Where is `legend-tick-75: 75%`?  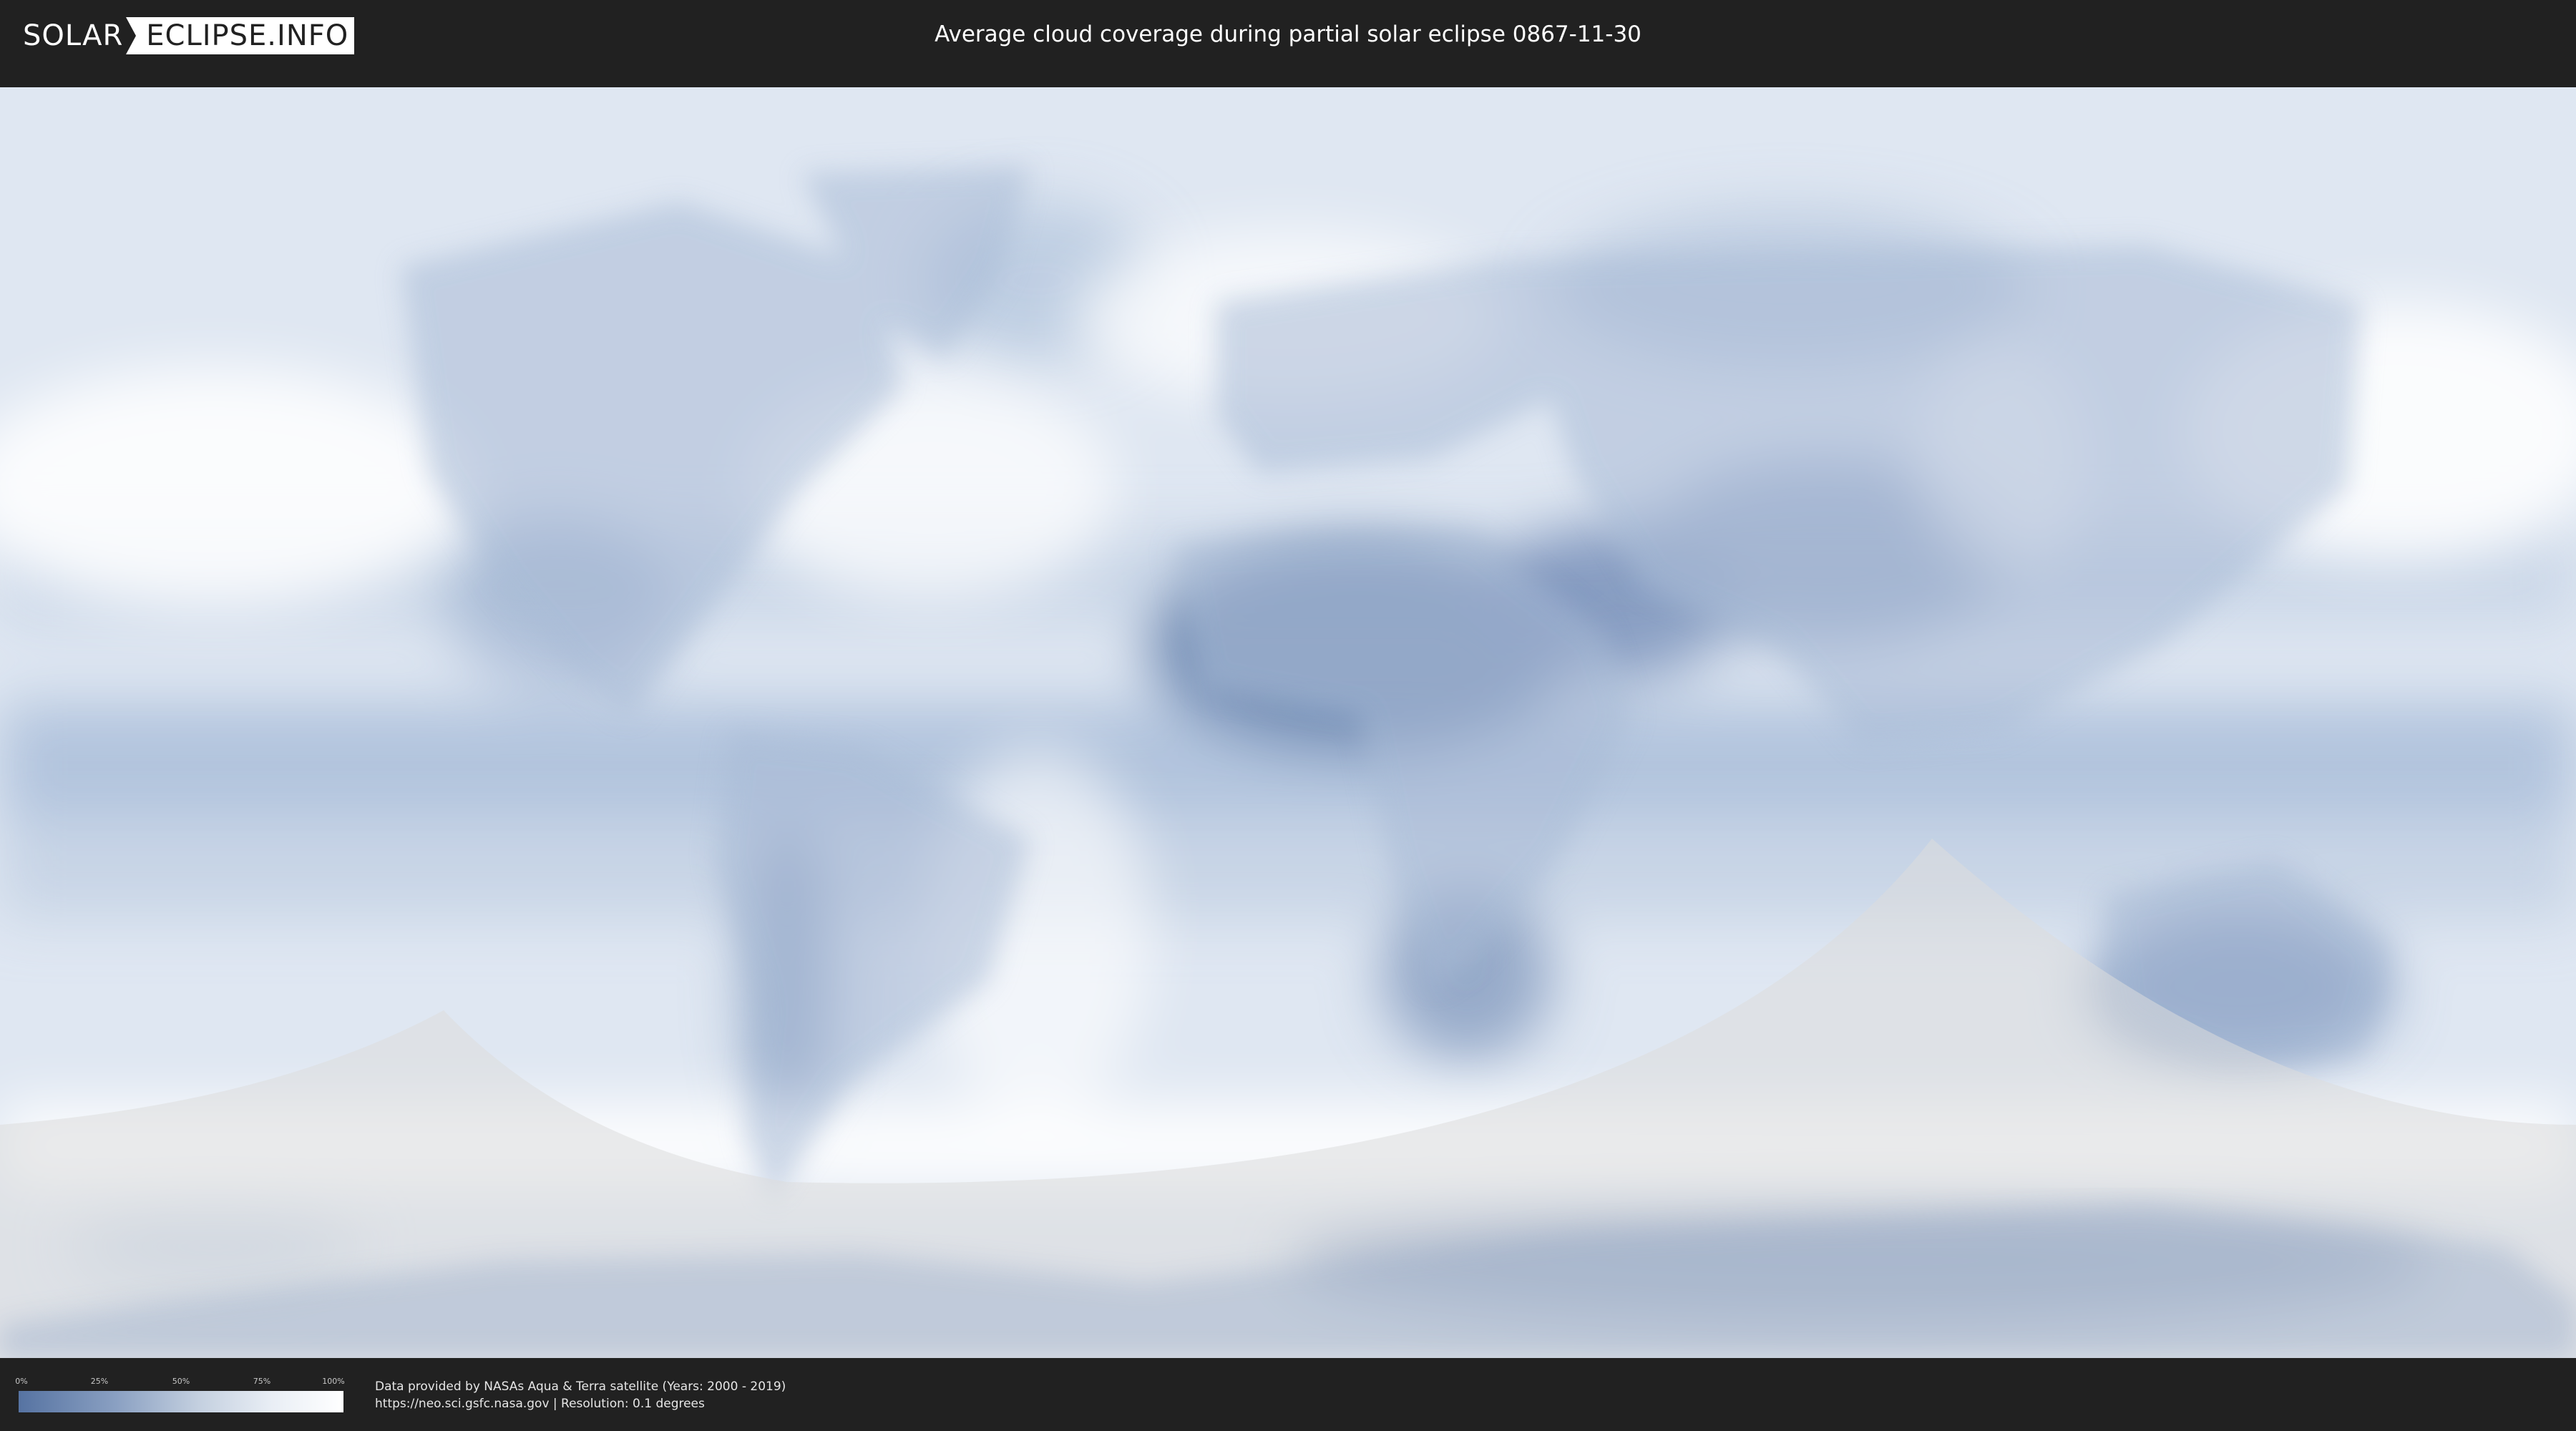
legend-tick-75: 75% is located at coordinates (262, 1382).